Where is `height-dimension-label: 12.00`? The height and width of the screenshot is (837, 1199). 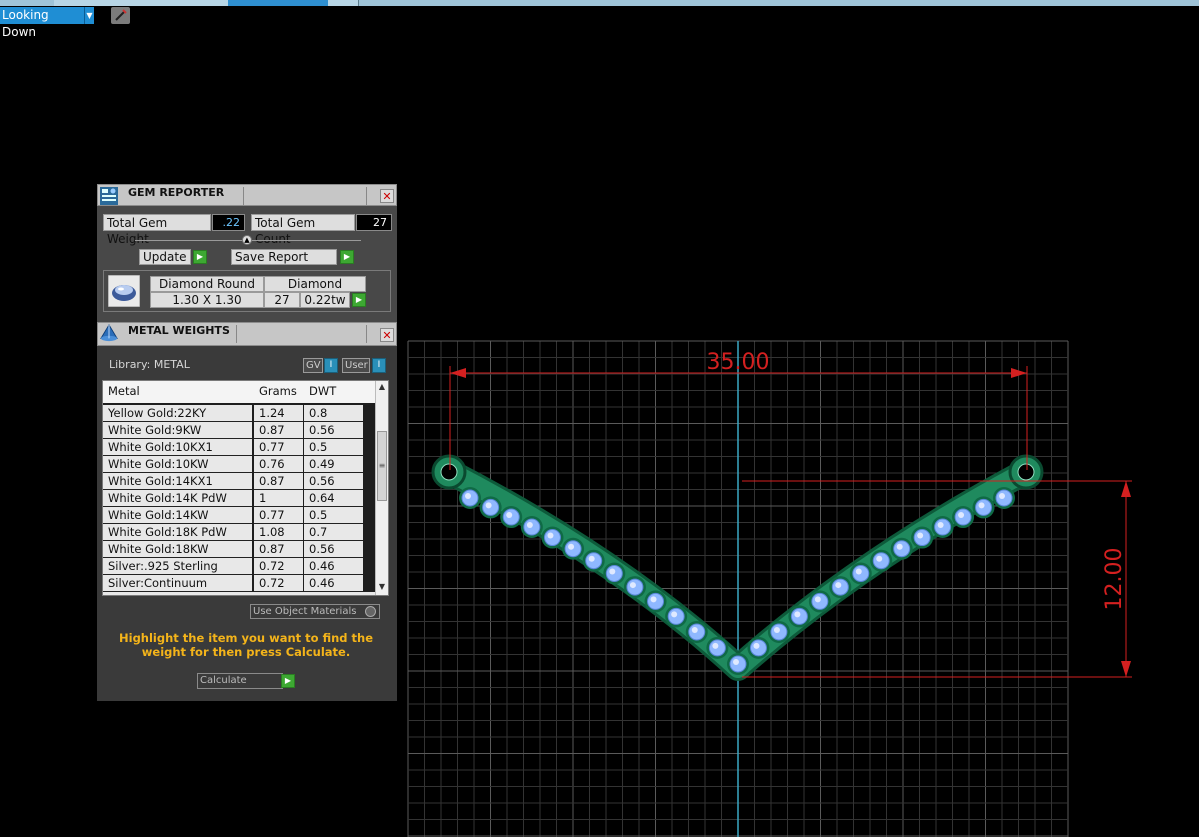
height-dimension-label: 12.00 is located at coordinates (1114, 579).